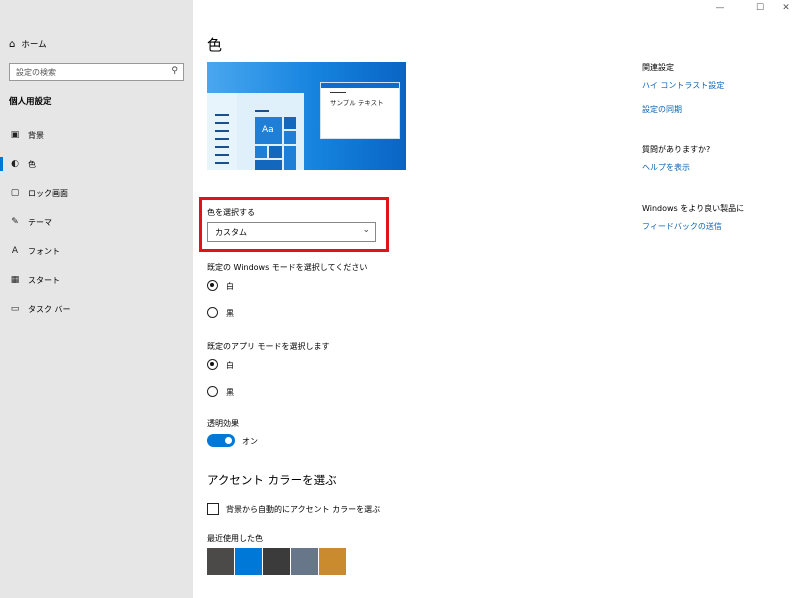 This screenshot has width=800, height=598. What do you see at coordinates (96, 193) in the screenshot?
I see `sidebar-item-lock-screen: ▢ ロック画面` at bounding box center [96, 193].